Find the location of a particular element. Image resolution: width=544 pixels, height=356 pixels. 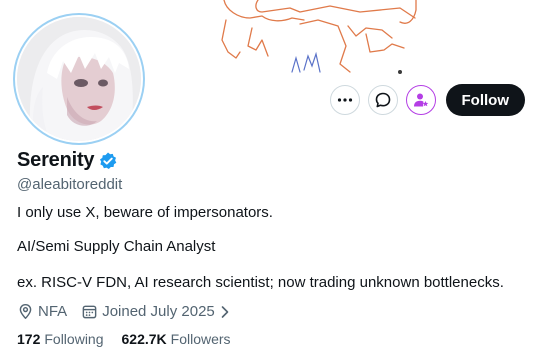

chevron-right-icon is located at coordinates (225, 311).